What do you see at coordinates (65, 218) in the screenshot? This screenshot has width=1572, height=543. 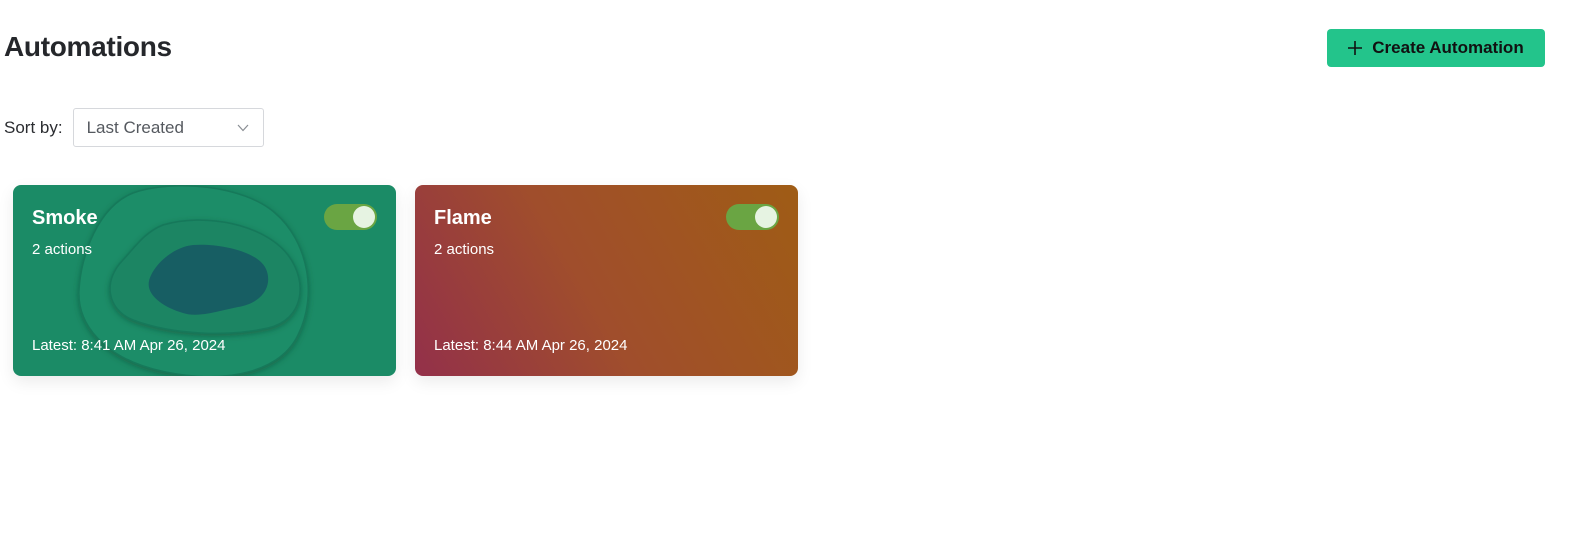 I see `automation-name: Smoke` at bounding box center [65, 218].